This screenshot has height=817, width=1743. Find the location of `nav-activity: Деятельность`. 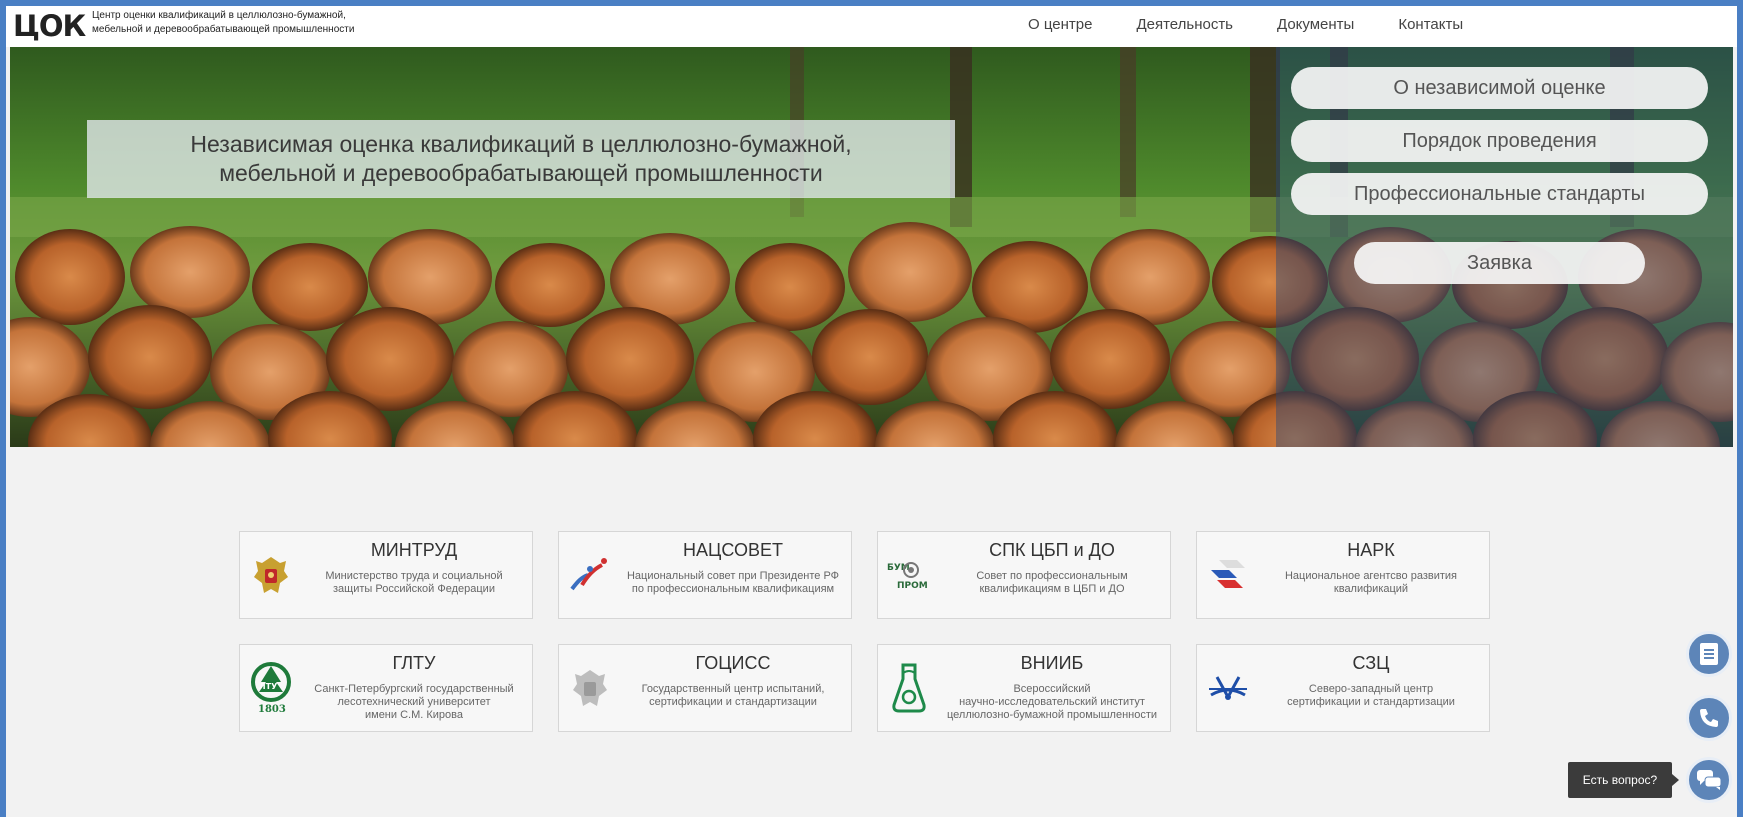

nav-activity: Деятельность is located at coordinates (1184, 24).